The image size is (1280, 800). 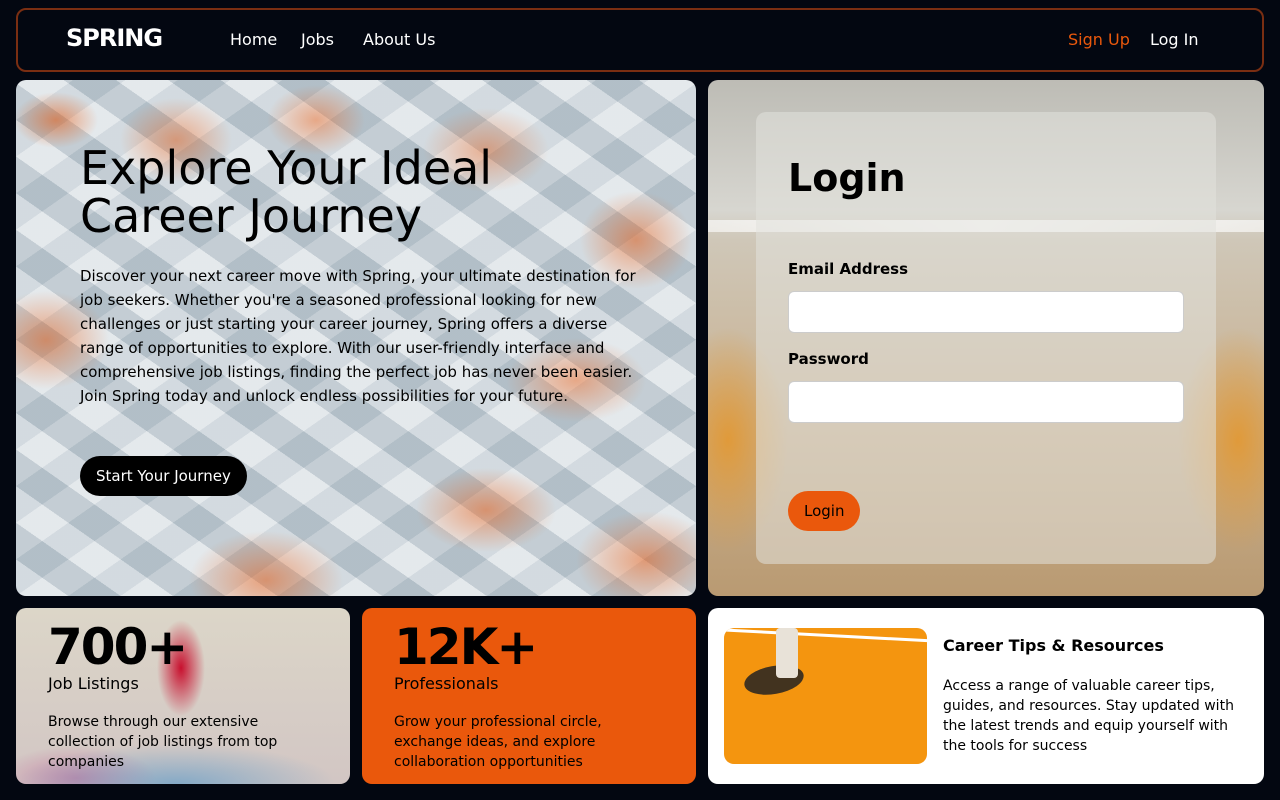 I want to click on court-line, so click(x=825, y=635).